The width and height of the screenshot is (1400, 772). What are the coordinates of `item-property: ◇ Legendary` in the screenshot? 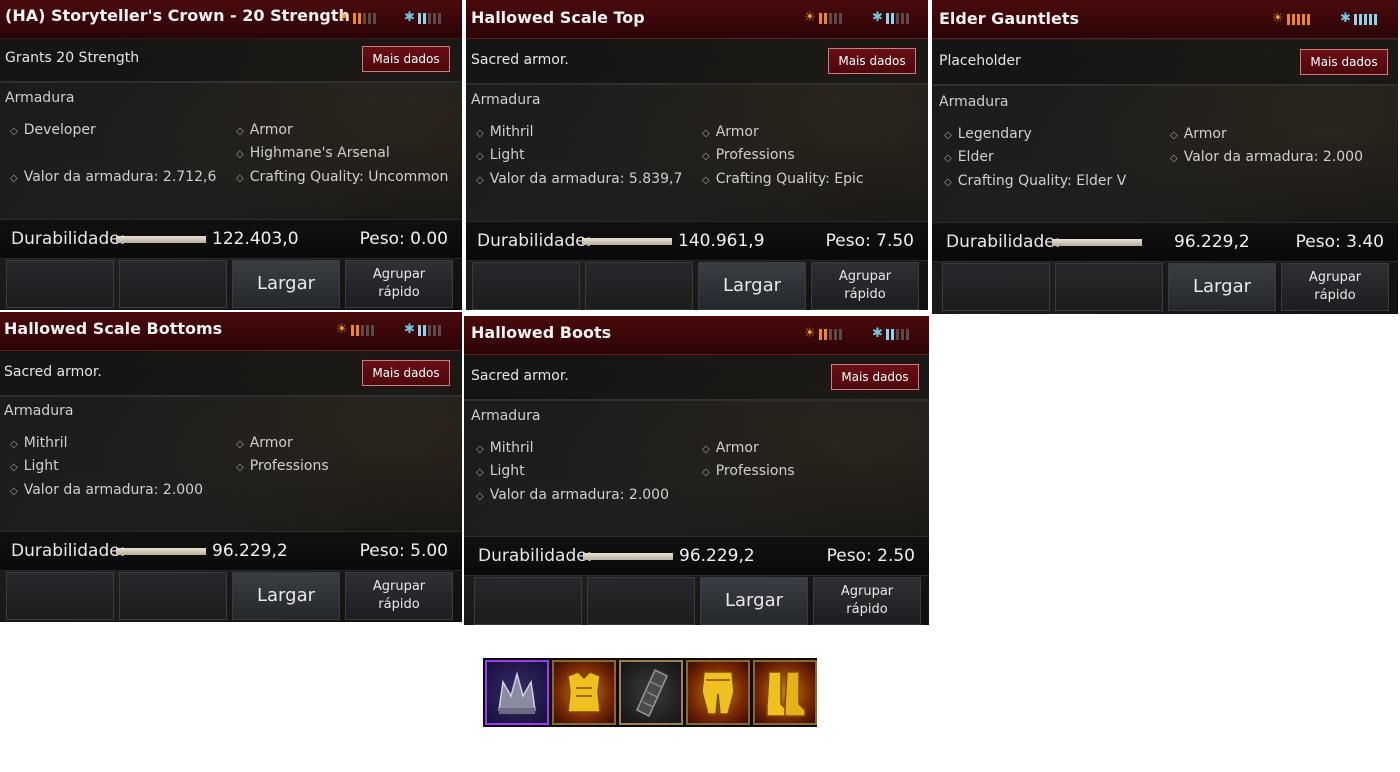 It's located at (988, 134).